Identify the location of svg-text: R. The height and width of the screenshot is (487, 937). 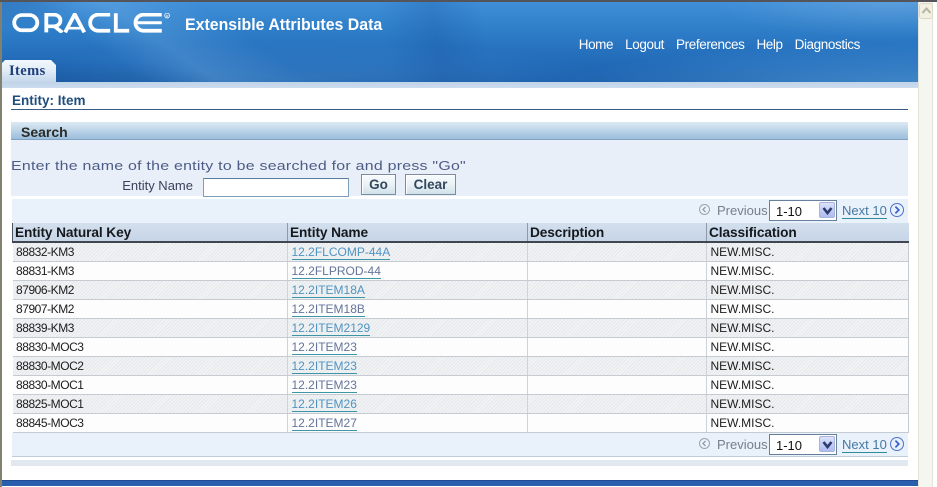
(167, 15).